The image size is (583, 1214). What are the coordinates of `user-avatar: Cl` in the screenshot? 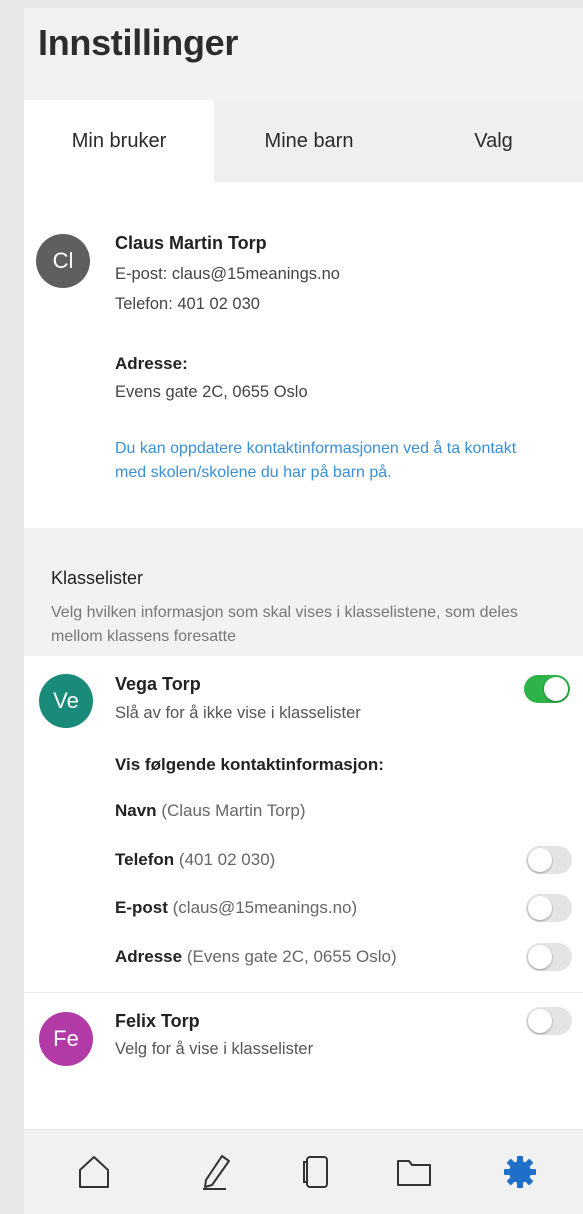 It's located at (63, 261).